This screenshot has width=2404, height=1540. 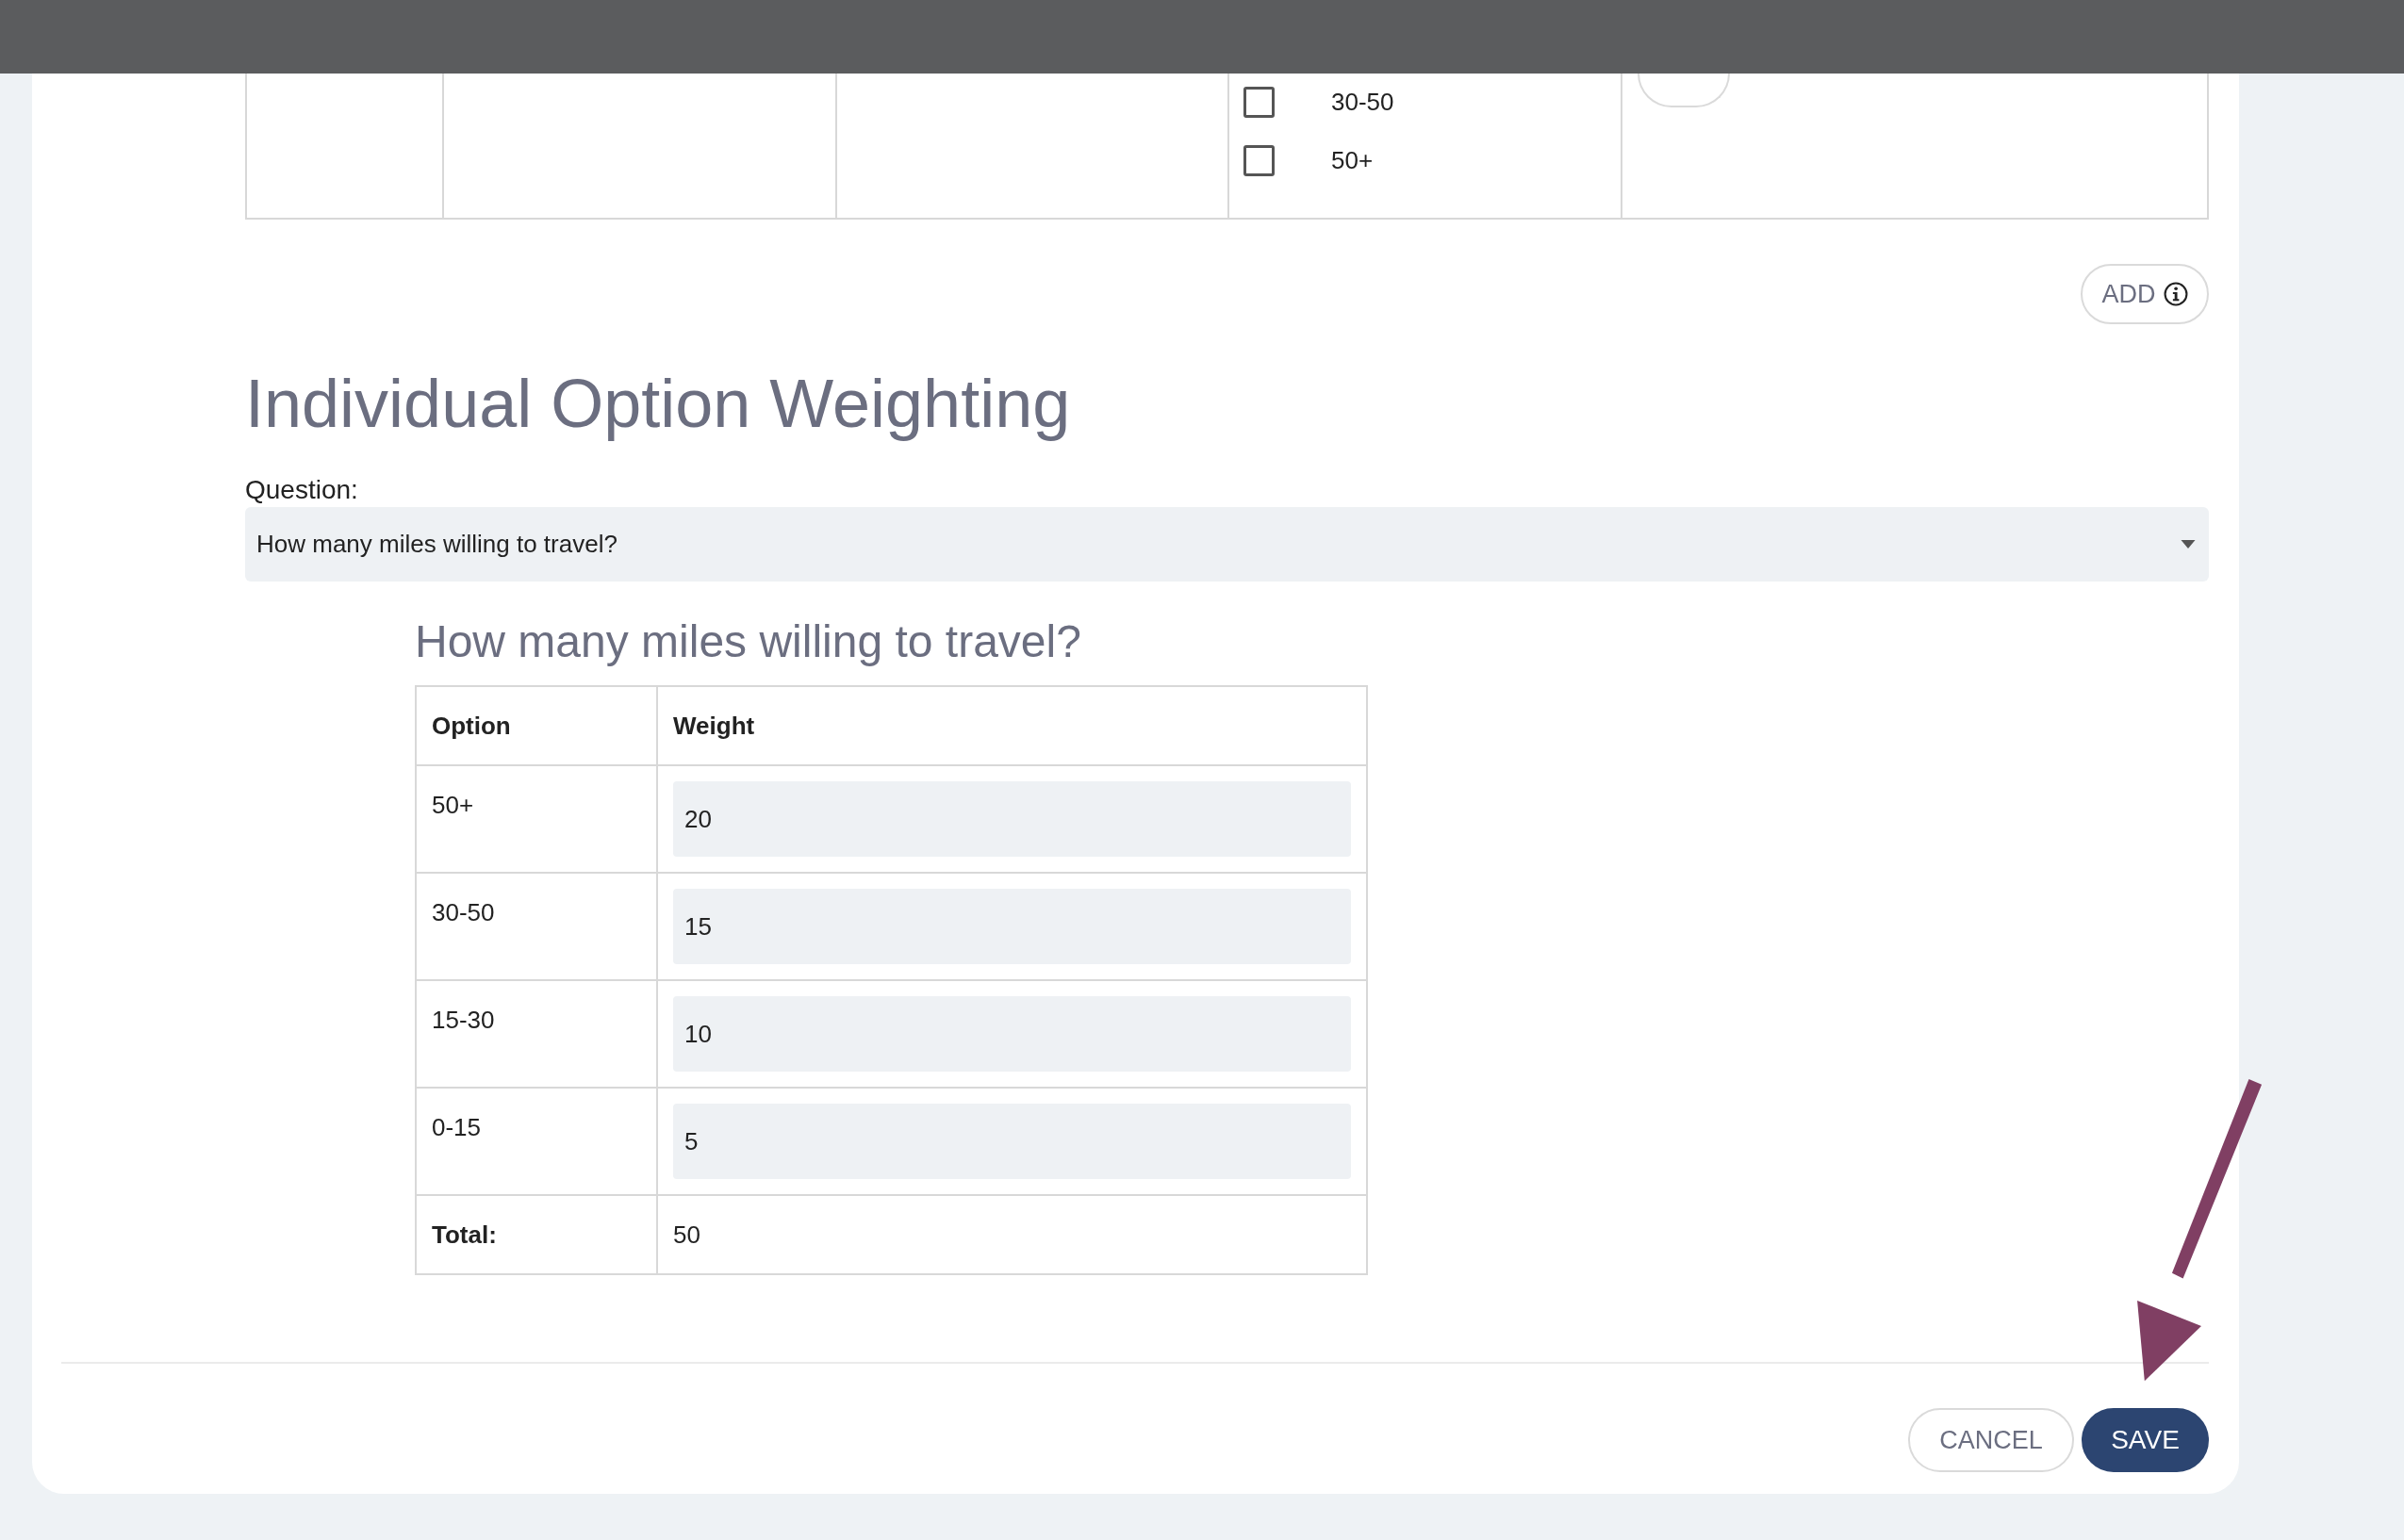 What do you see at coordinates (536, 1234) in the screenshot?
I see `table-cell: Total:` at bounding box center [536, 1234].